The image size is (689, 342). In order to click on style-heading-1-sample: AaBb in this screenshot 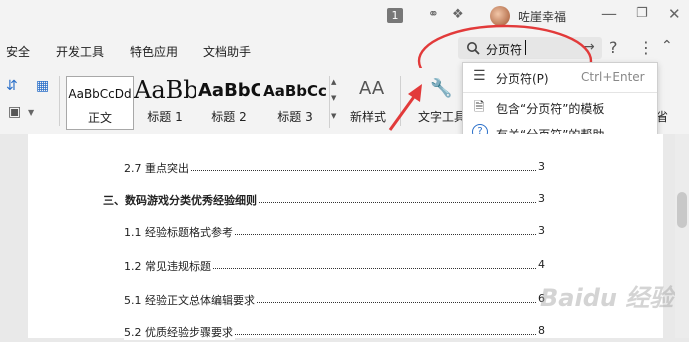, I will do `click(165, 90)`.